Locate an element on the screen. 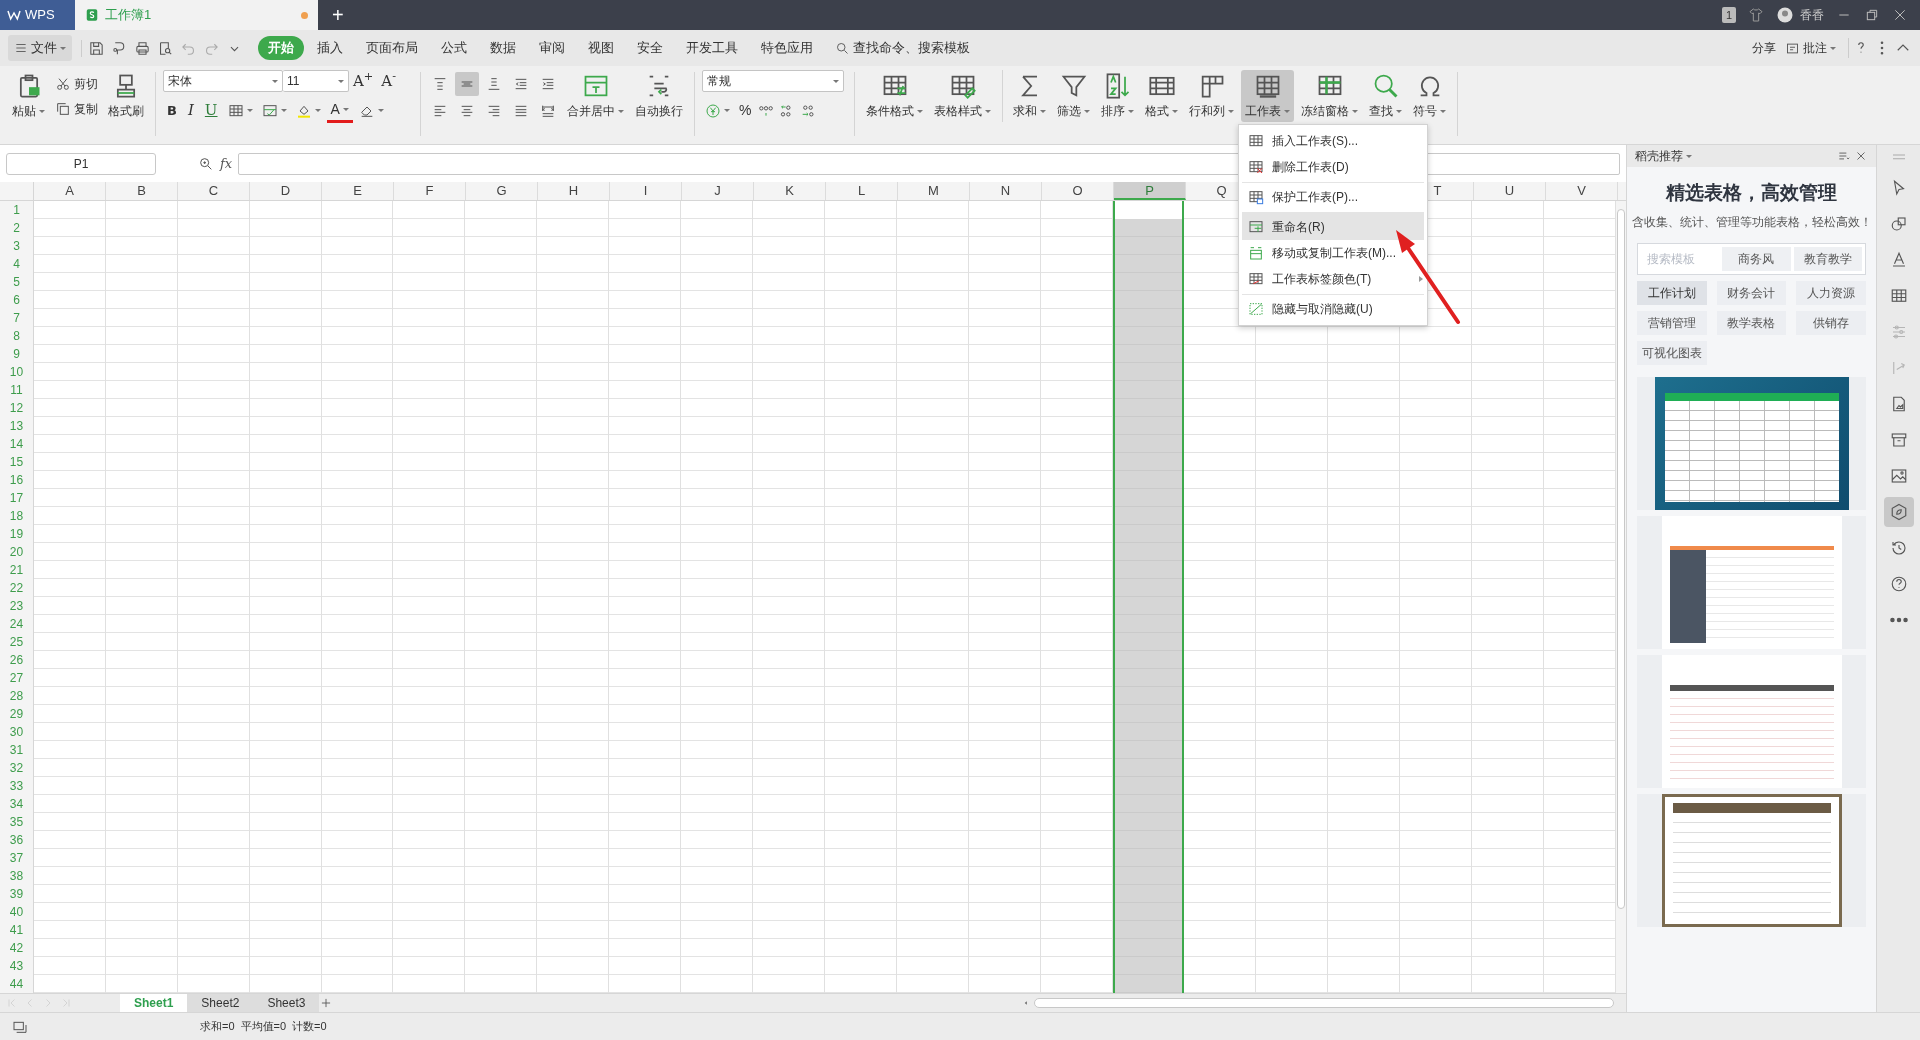  close-icon is located at coordinates (1900, 15).